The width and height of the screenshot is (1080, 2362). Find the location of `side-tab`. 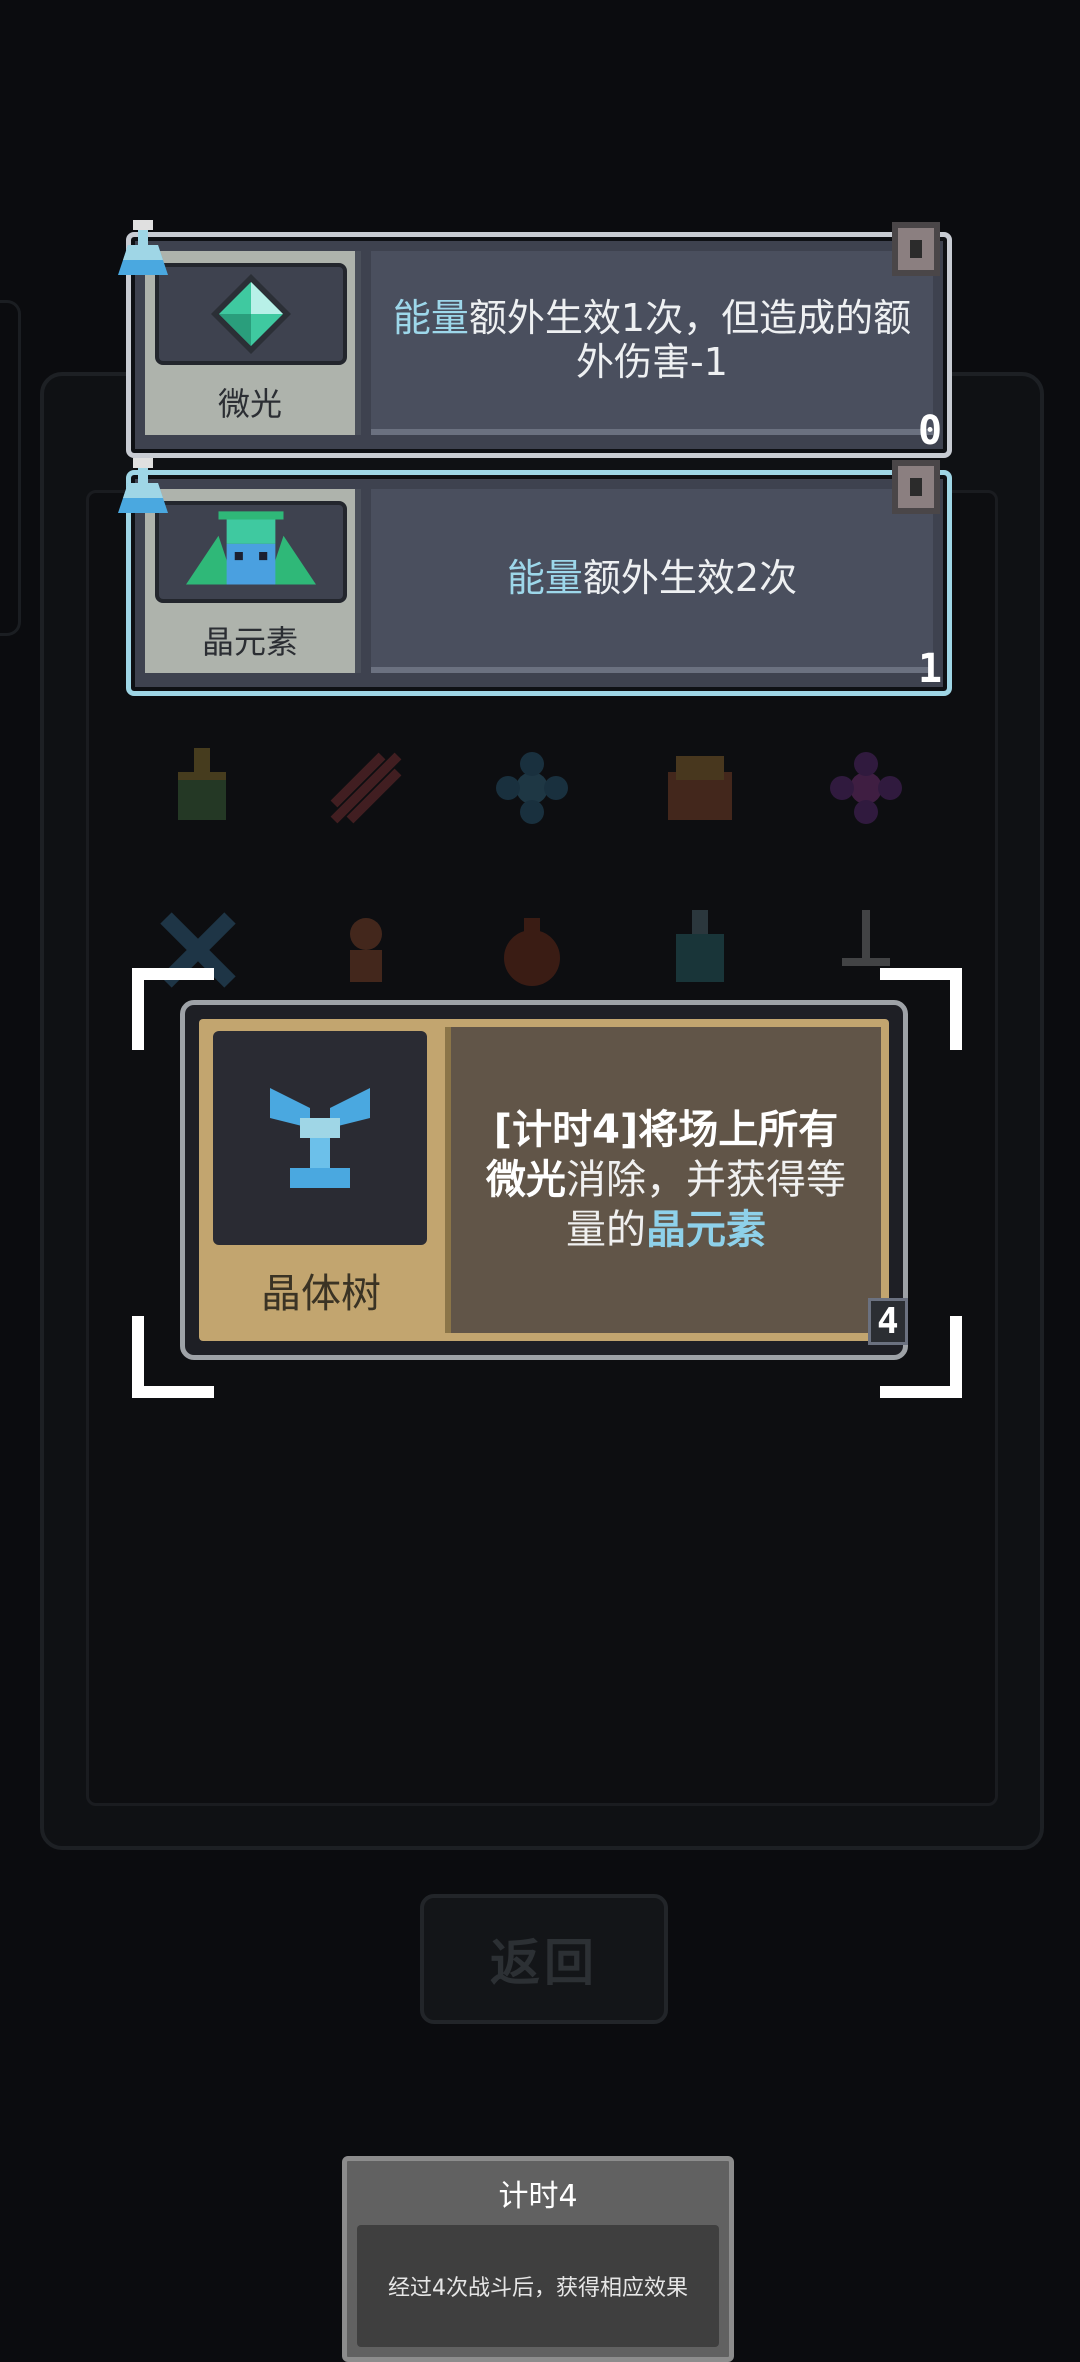

side-tab is located at coordinates (10, 468).